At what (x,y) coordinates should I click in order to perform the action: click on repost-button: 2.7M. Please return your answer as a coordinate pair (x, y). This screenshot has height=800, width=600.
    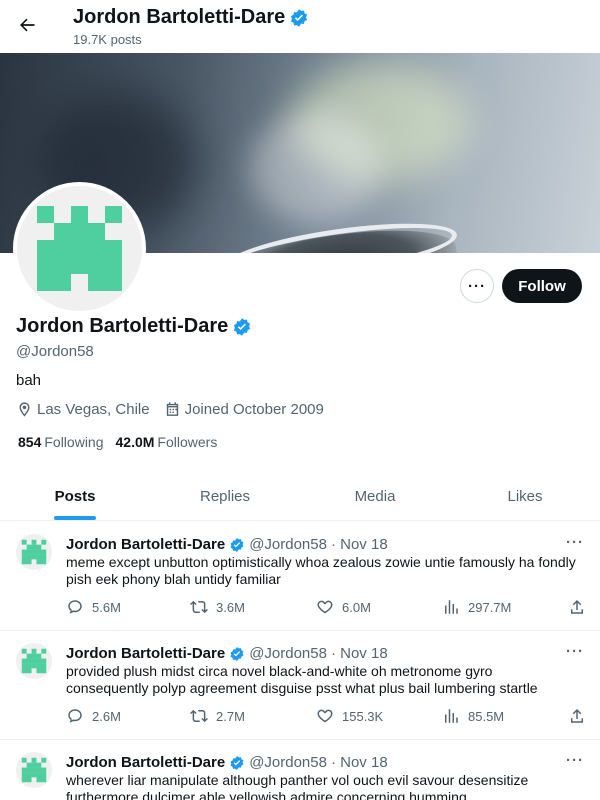
    Looking at the image, I should click on (217, 716).